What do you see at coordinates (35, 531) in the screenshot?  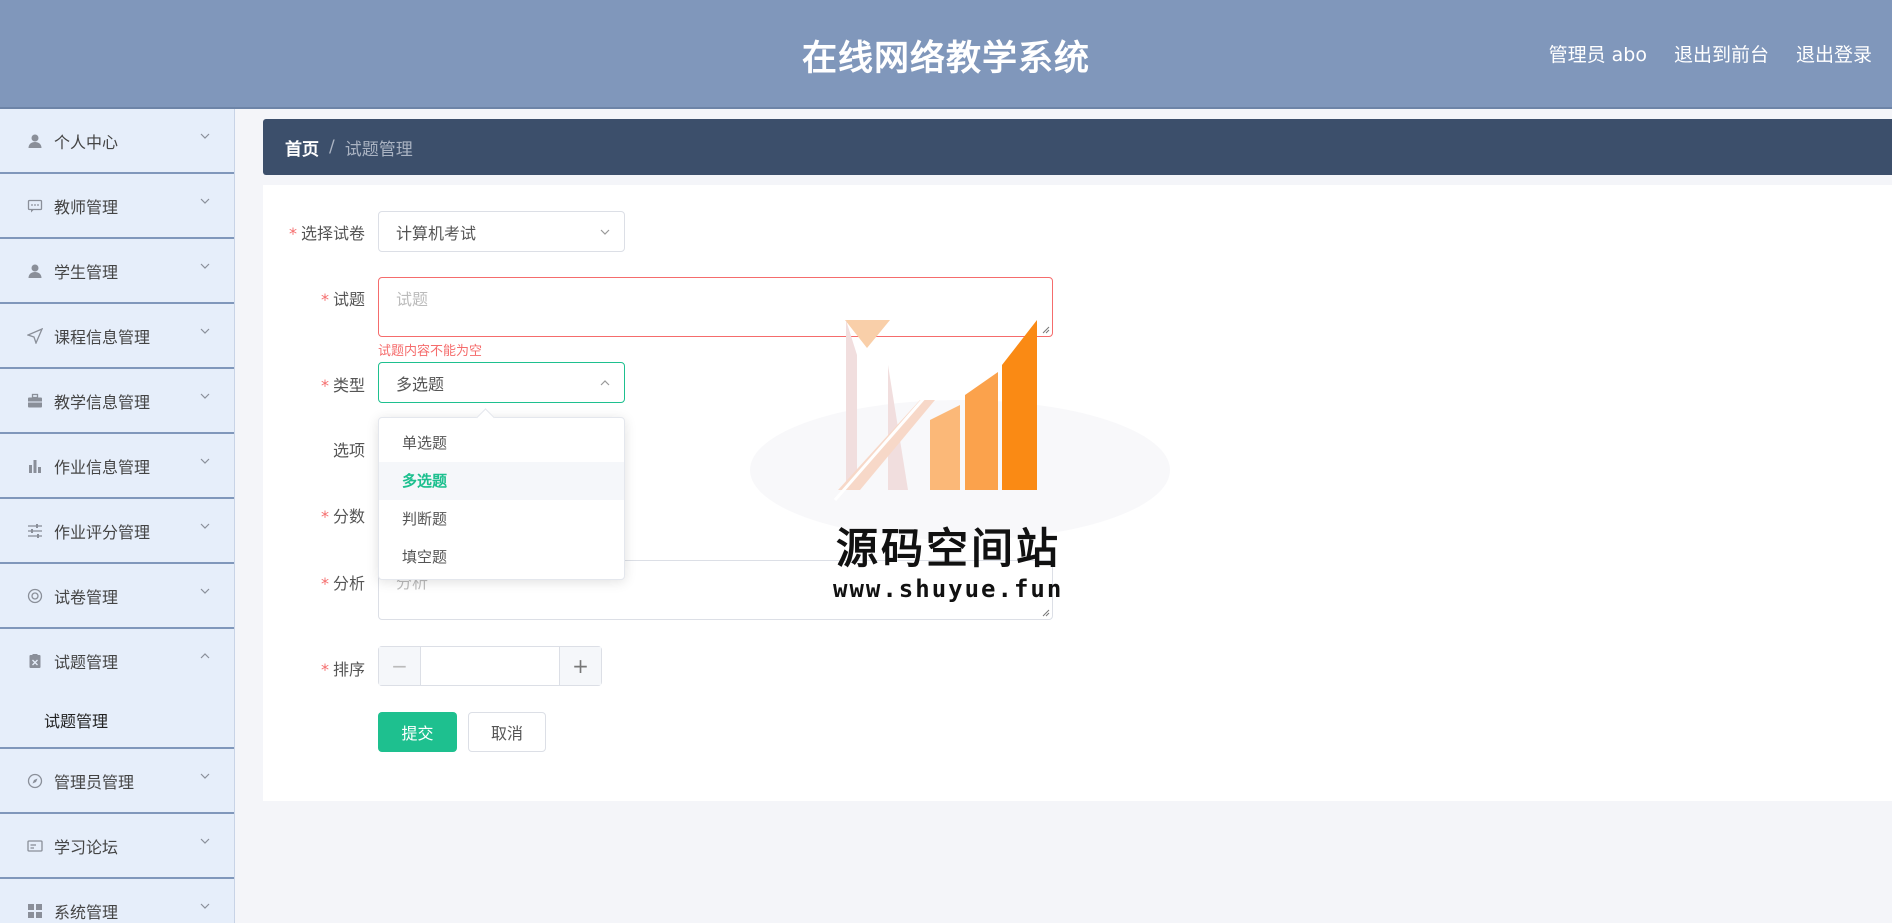 I see `sliders-icon` at bounding box center [35, 531].